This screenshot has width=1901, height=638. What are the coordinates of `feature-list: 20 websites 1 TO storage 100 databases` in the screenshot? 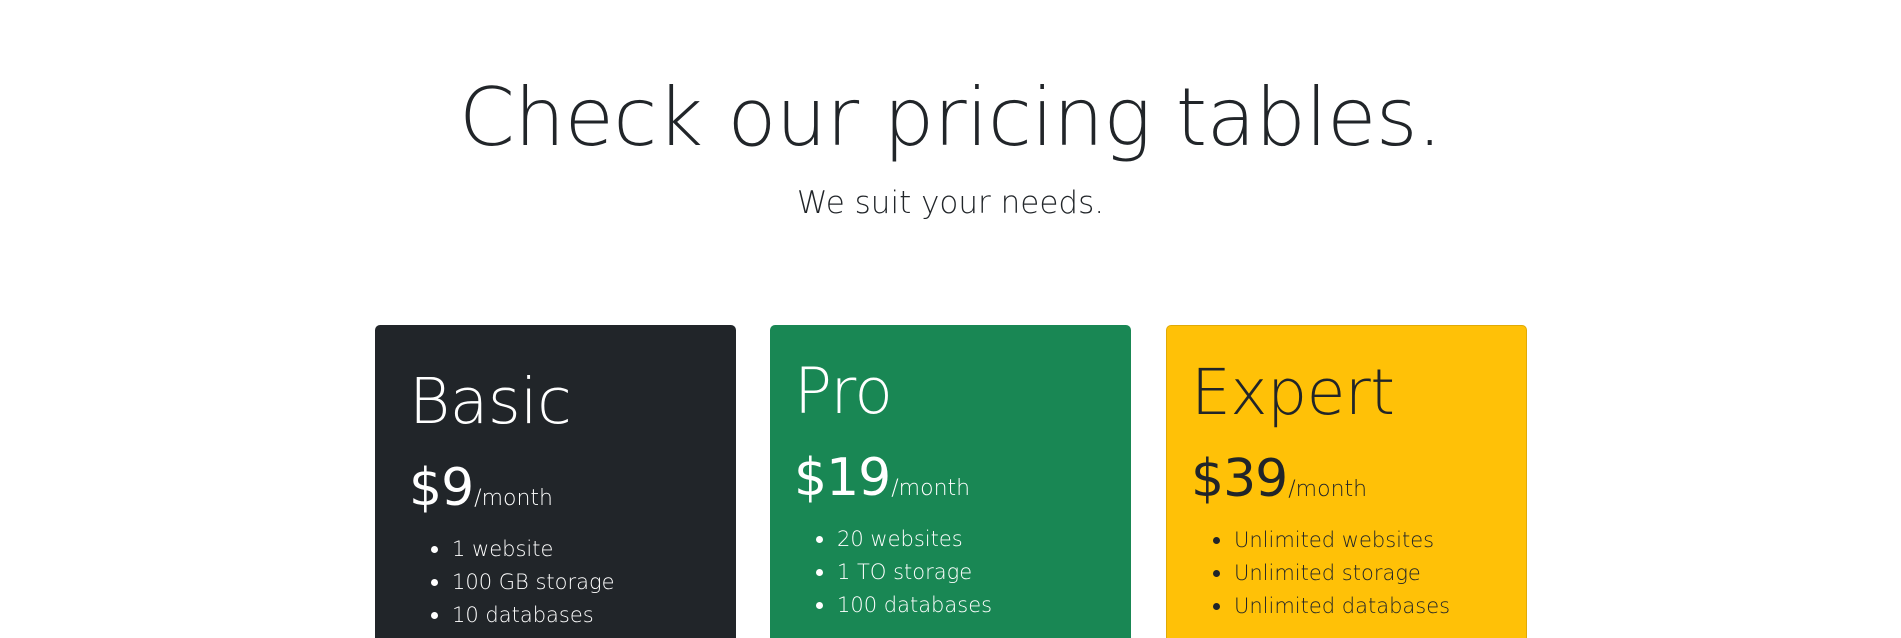 It's located at (950, 572).